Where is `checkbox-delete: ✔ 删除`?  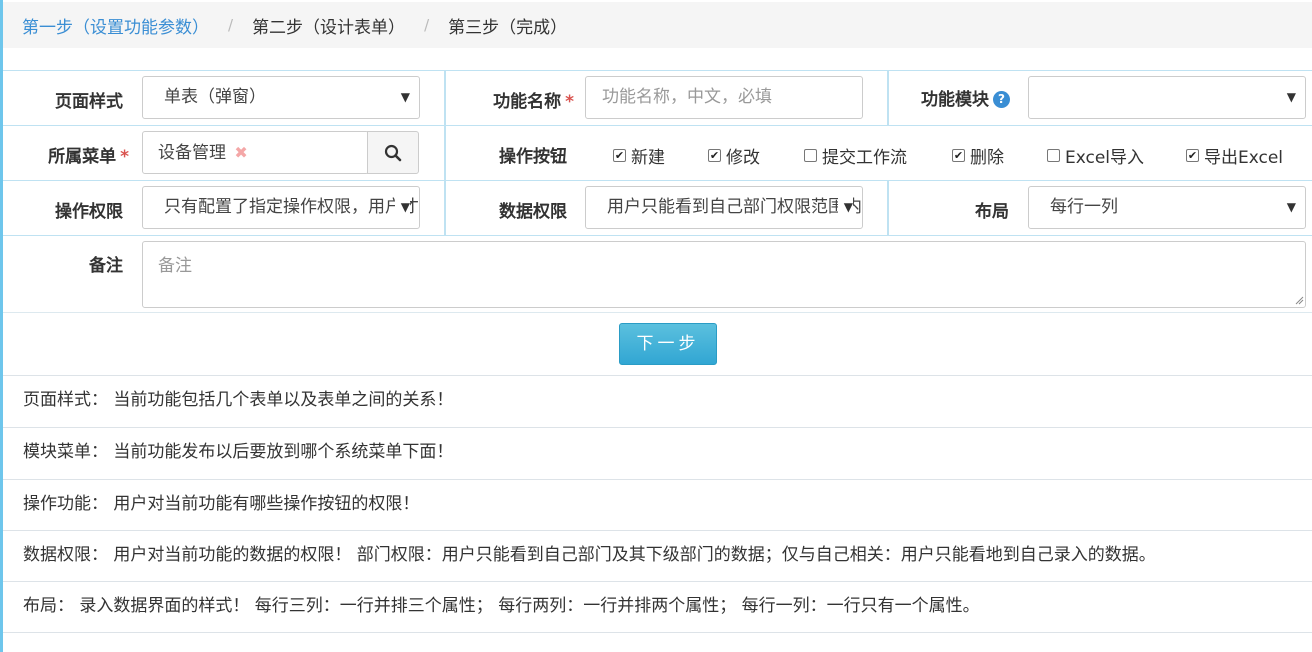 checkbox-delete: ✔ 删除 is located at coordinates (978, 155).